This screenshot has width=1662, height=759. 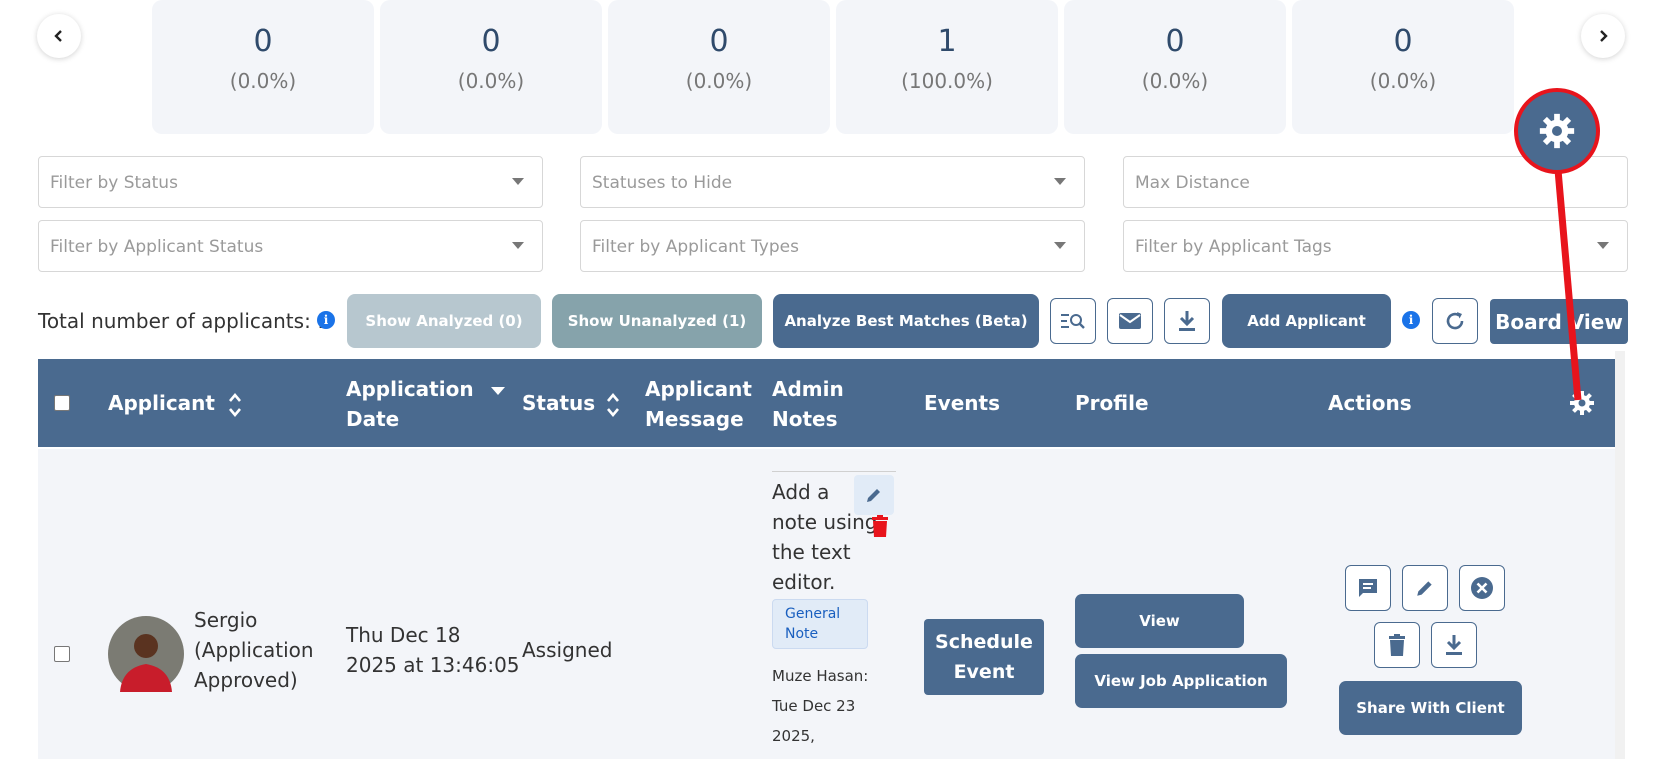 What do you see at coordinates (808, 404) in the screenshot?
I see `header-admin-notes: Admin Notes` at bounding box center [808, 404].